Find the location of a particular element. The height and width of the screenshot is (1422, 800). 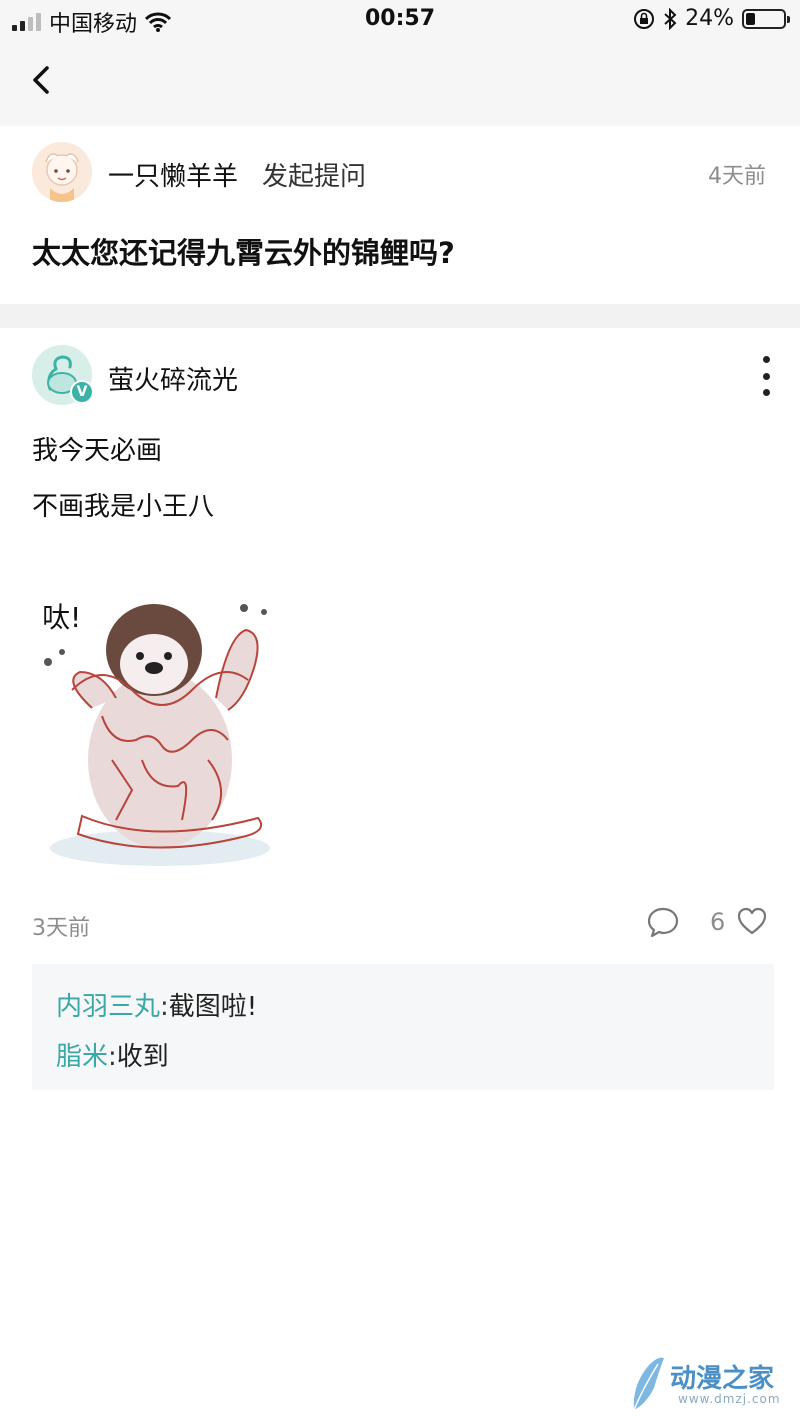

verified-badge: V is located at coordinates (82, 392).